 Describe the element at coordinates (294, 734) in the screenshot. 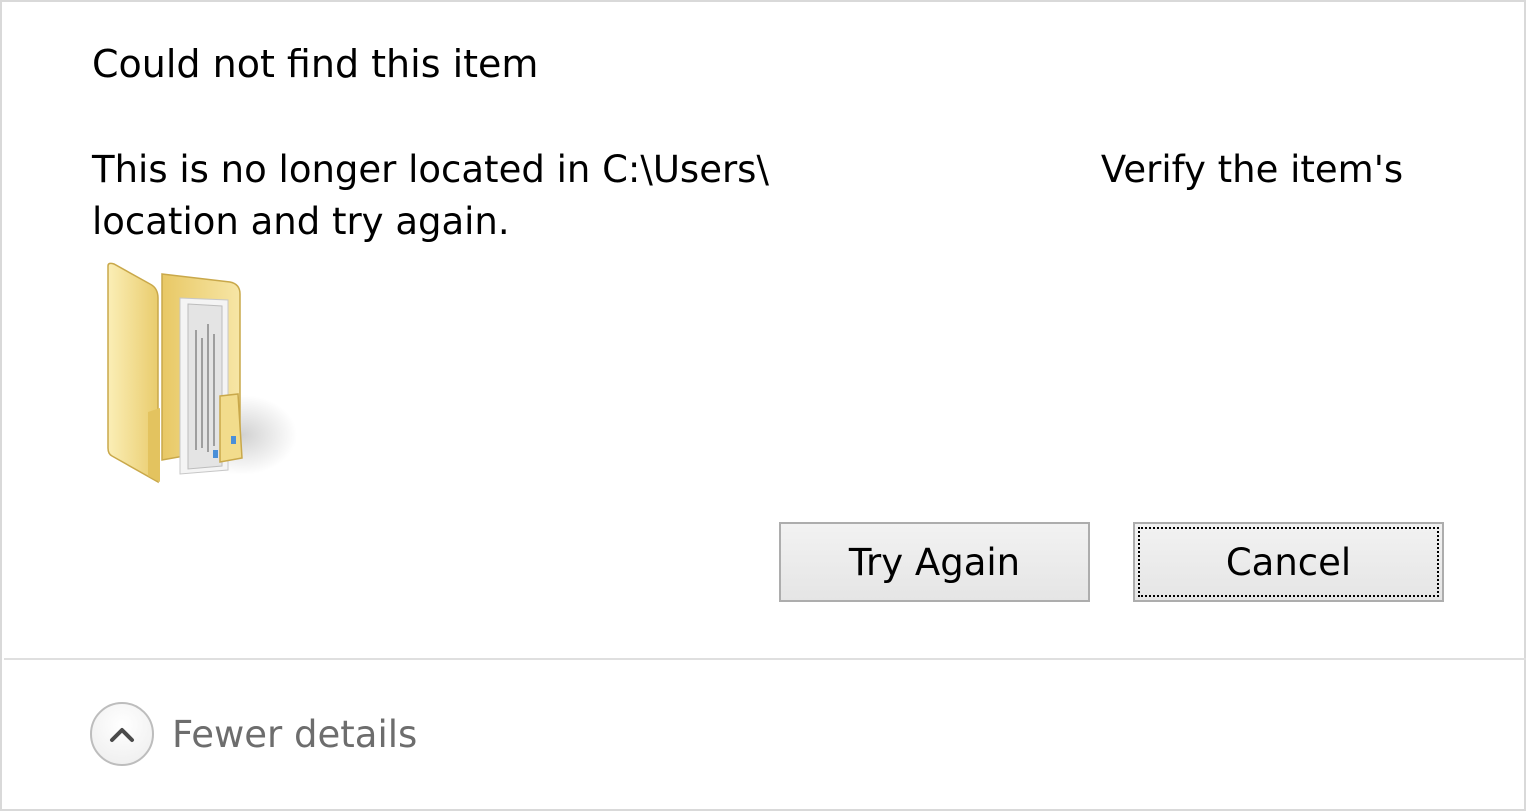

I see `fewer-details-label: Fewer details` at that location.